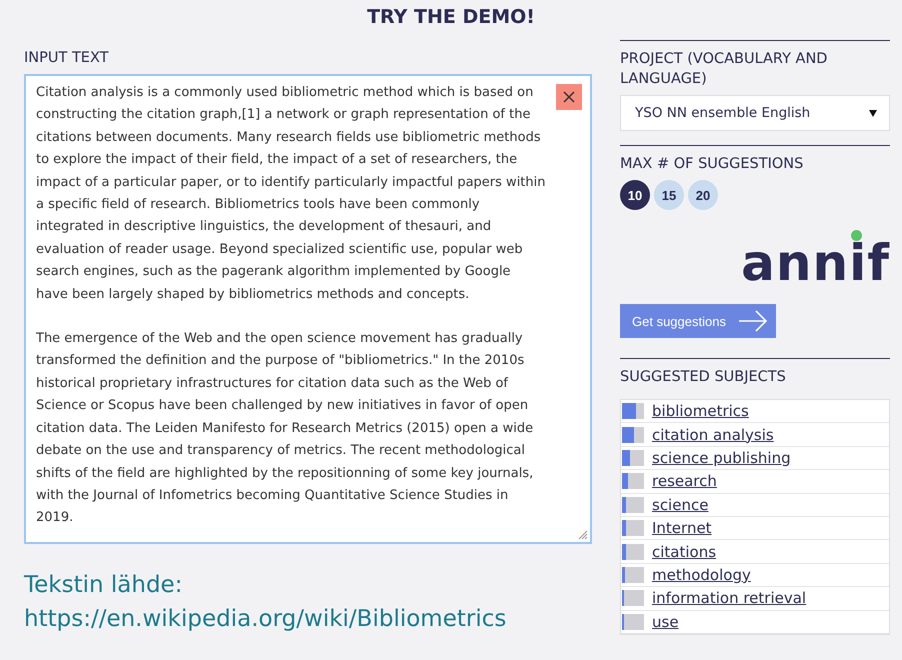 The width and height of the screenshot is (902, 660). What do you see at coordinates (721, 457) in the screenshot?
I see `subject-link: science publishing` at bounding box center [721, 457].